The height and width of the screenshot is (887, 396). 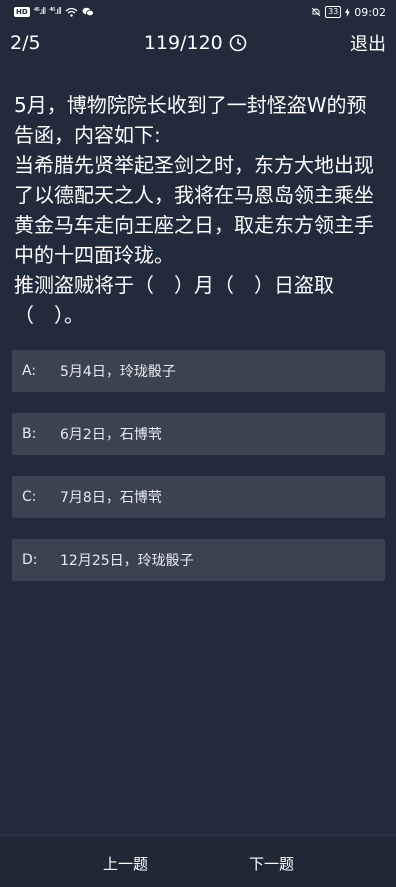 What do you see at coordinates (238, 43) in the screenshot?
I see `clock-icon` at bounding box center [238, 43].